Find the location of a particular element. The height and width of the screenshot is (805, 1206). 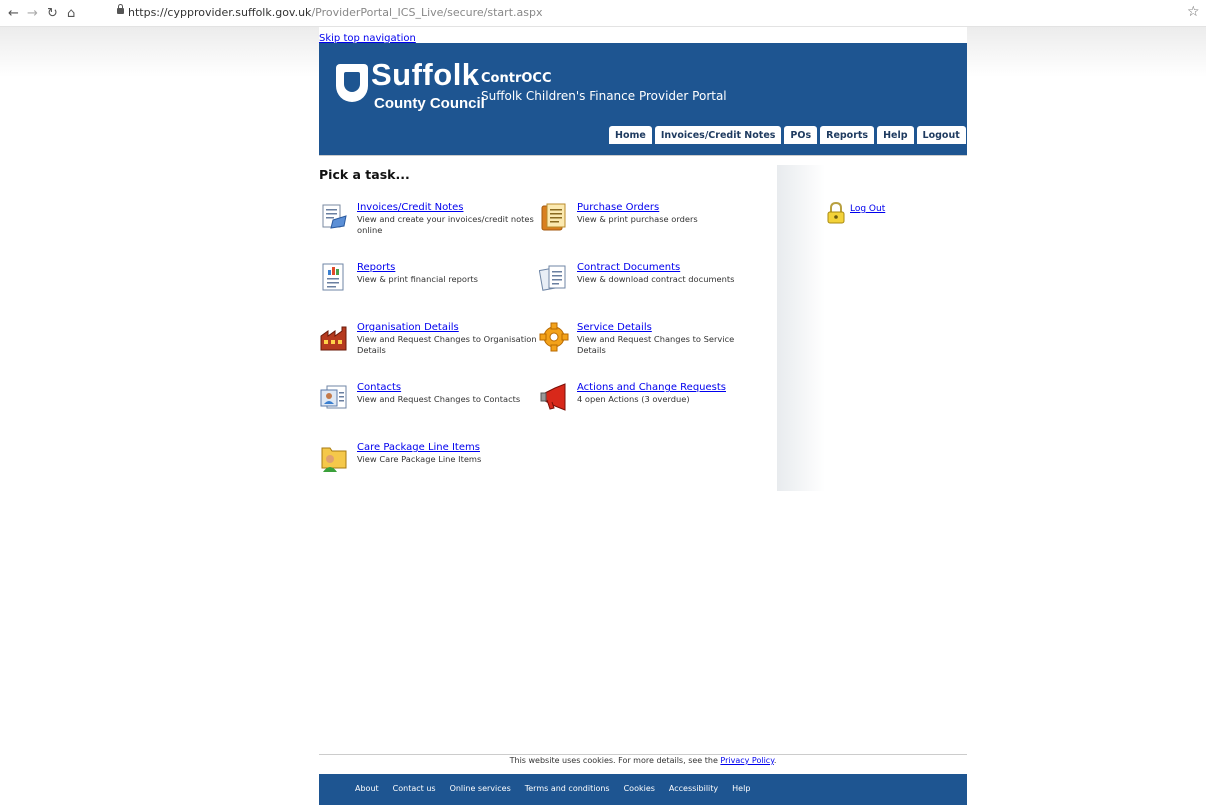

footer-link-about: About is located at coordinates (367, 788).